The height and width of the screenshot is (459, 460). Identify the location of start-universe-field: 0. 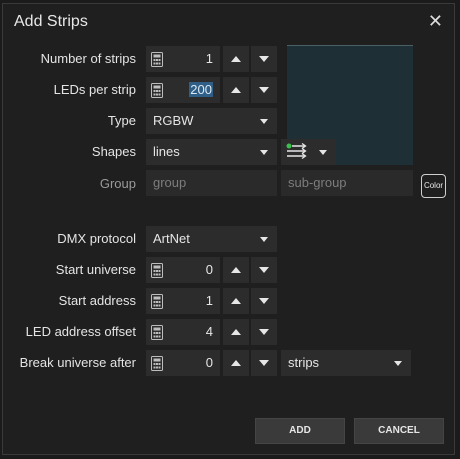
(183, 270).